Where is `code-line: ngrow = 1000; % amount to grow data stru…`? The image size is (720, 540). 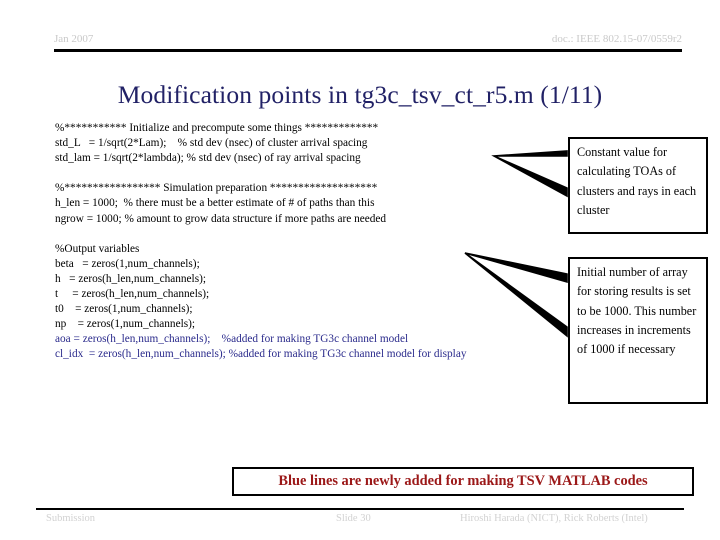
code-line: ngrow = 1000; % amount to grow data stru… is located at coordinates (221, 218).